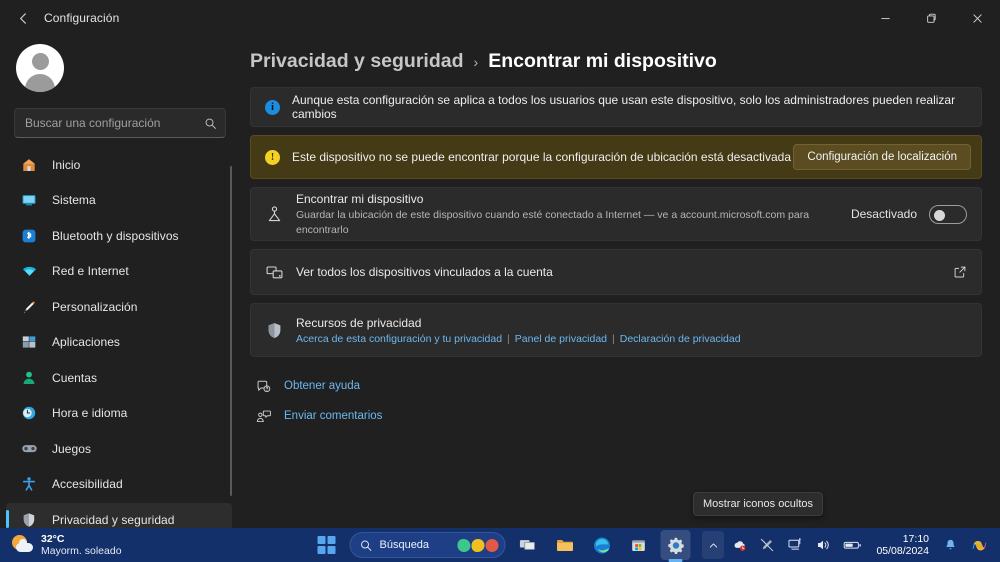 This screenshot has width=1000, height=562. I want to click on tray-tooltip: Mostrar iconos ocultos, so click(758, 504).